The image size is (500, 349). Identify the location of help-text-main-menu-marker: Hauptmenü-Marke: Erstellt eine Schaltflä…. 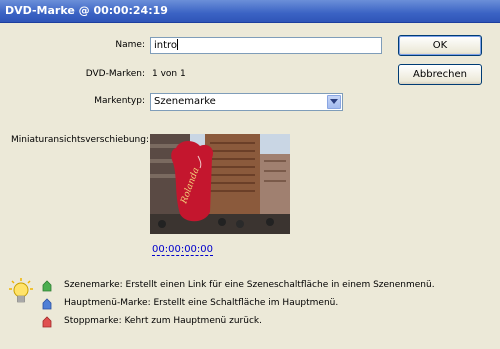
(201, 303).